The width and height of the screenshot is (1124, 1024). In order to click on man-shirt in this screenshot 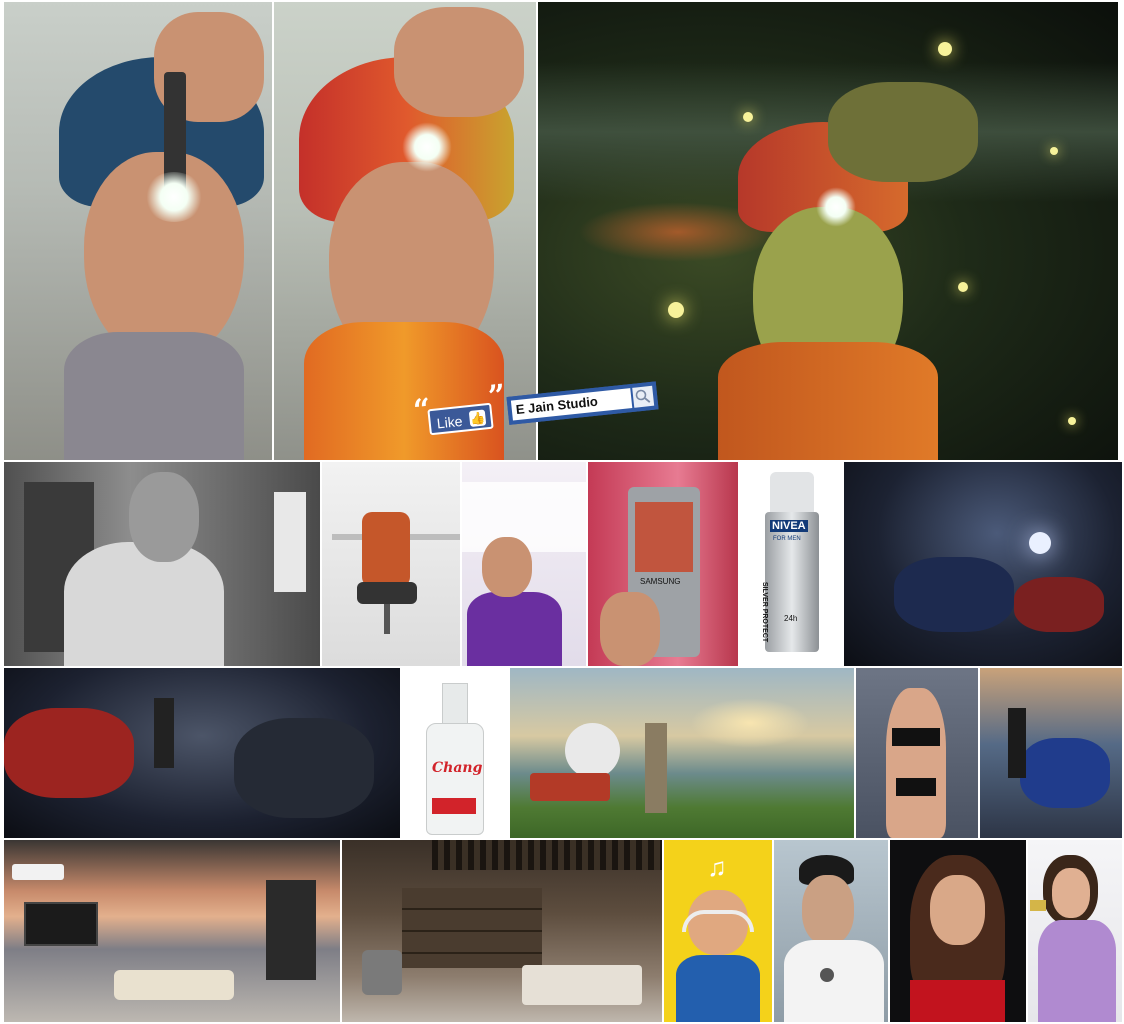, I will do `click(834, 981)`.